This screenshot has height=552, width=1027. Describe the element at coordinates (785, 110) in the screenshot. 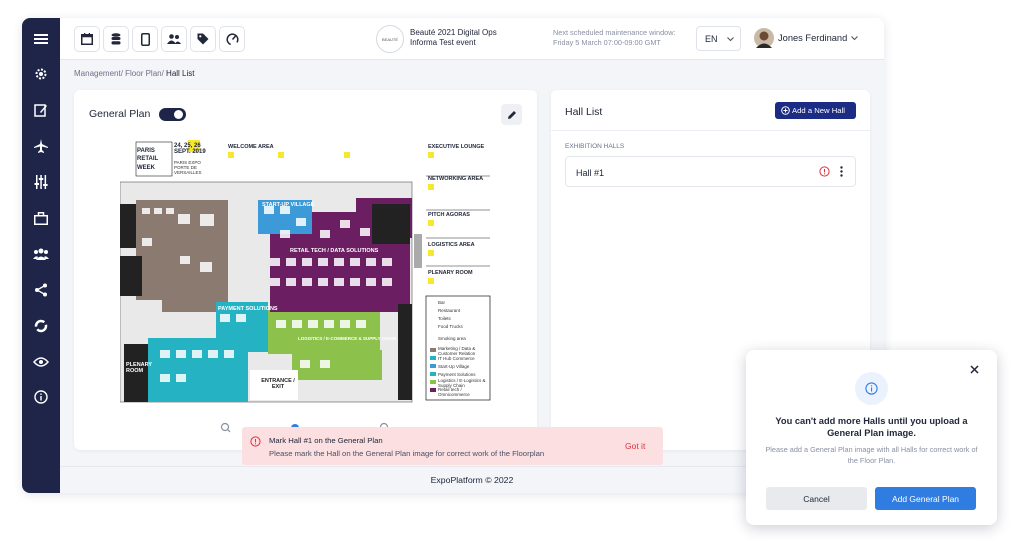

I see `add-circle-icon` at that location.